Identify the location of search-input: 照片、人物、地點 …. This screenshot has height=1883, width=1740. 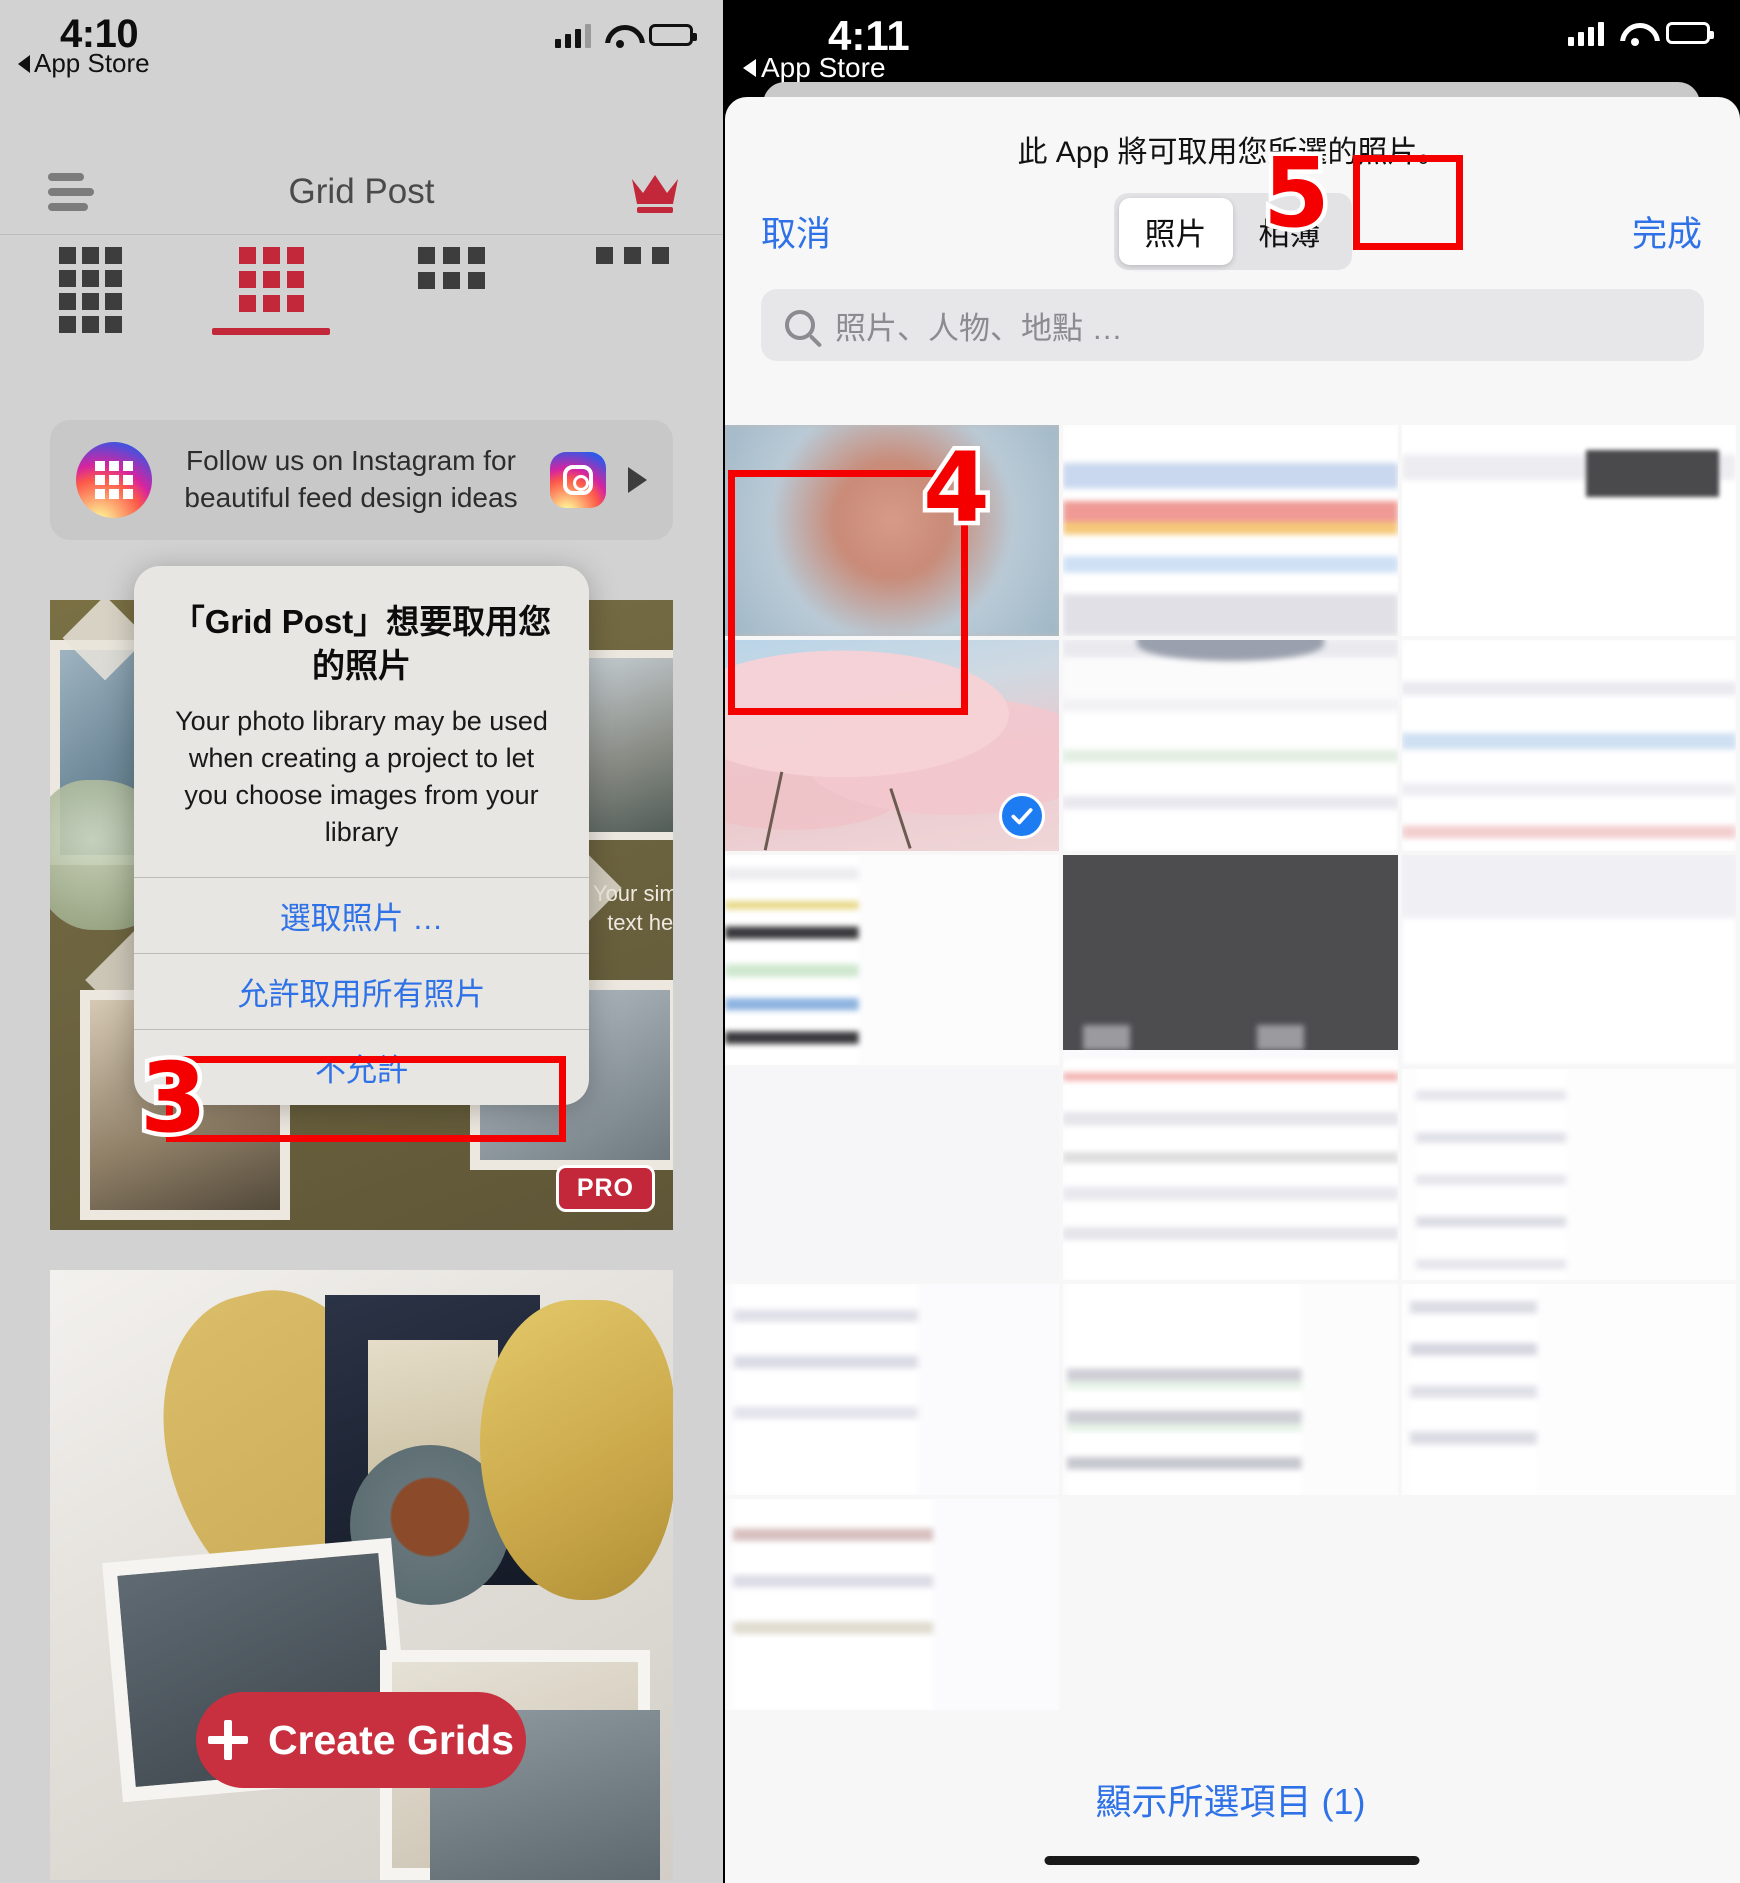
(1232, 325).